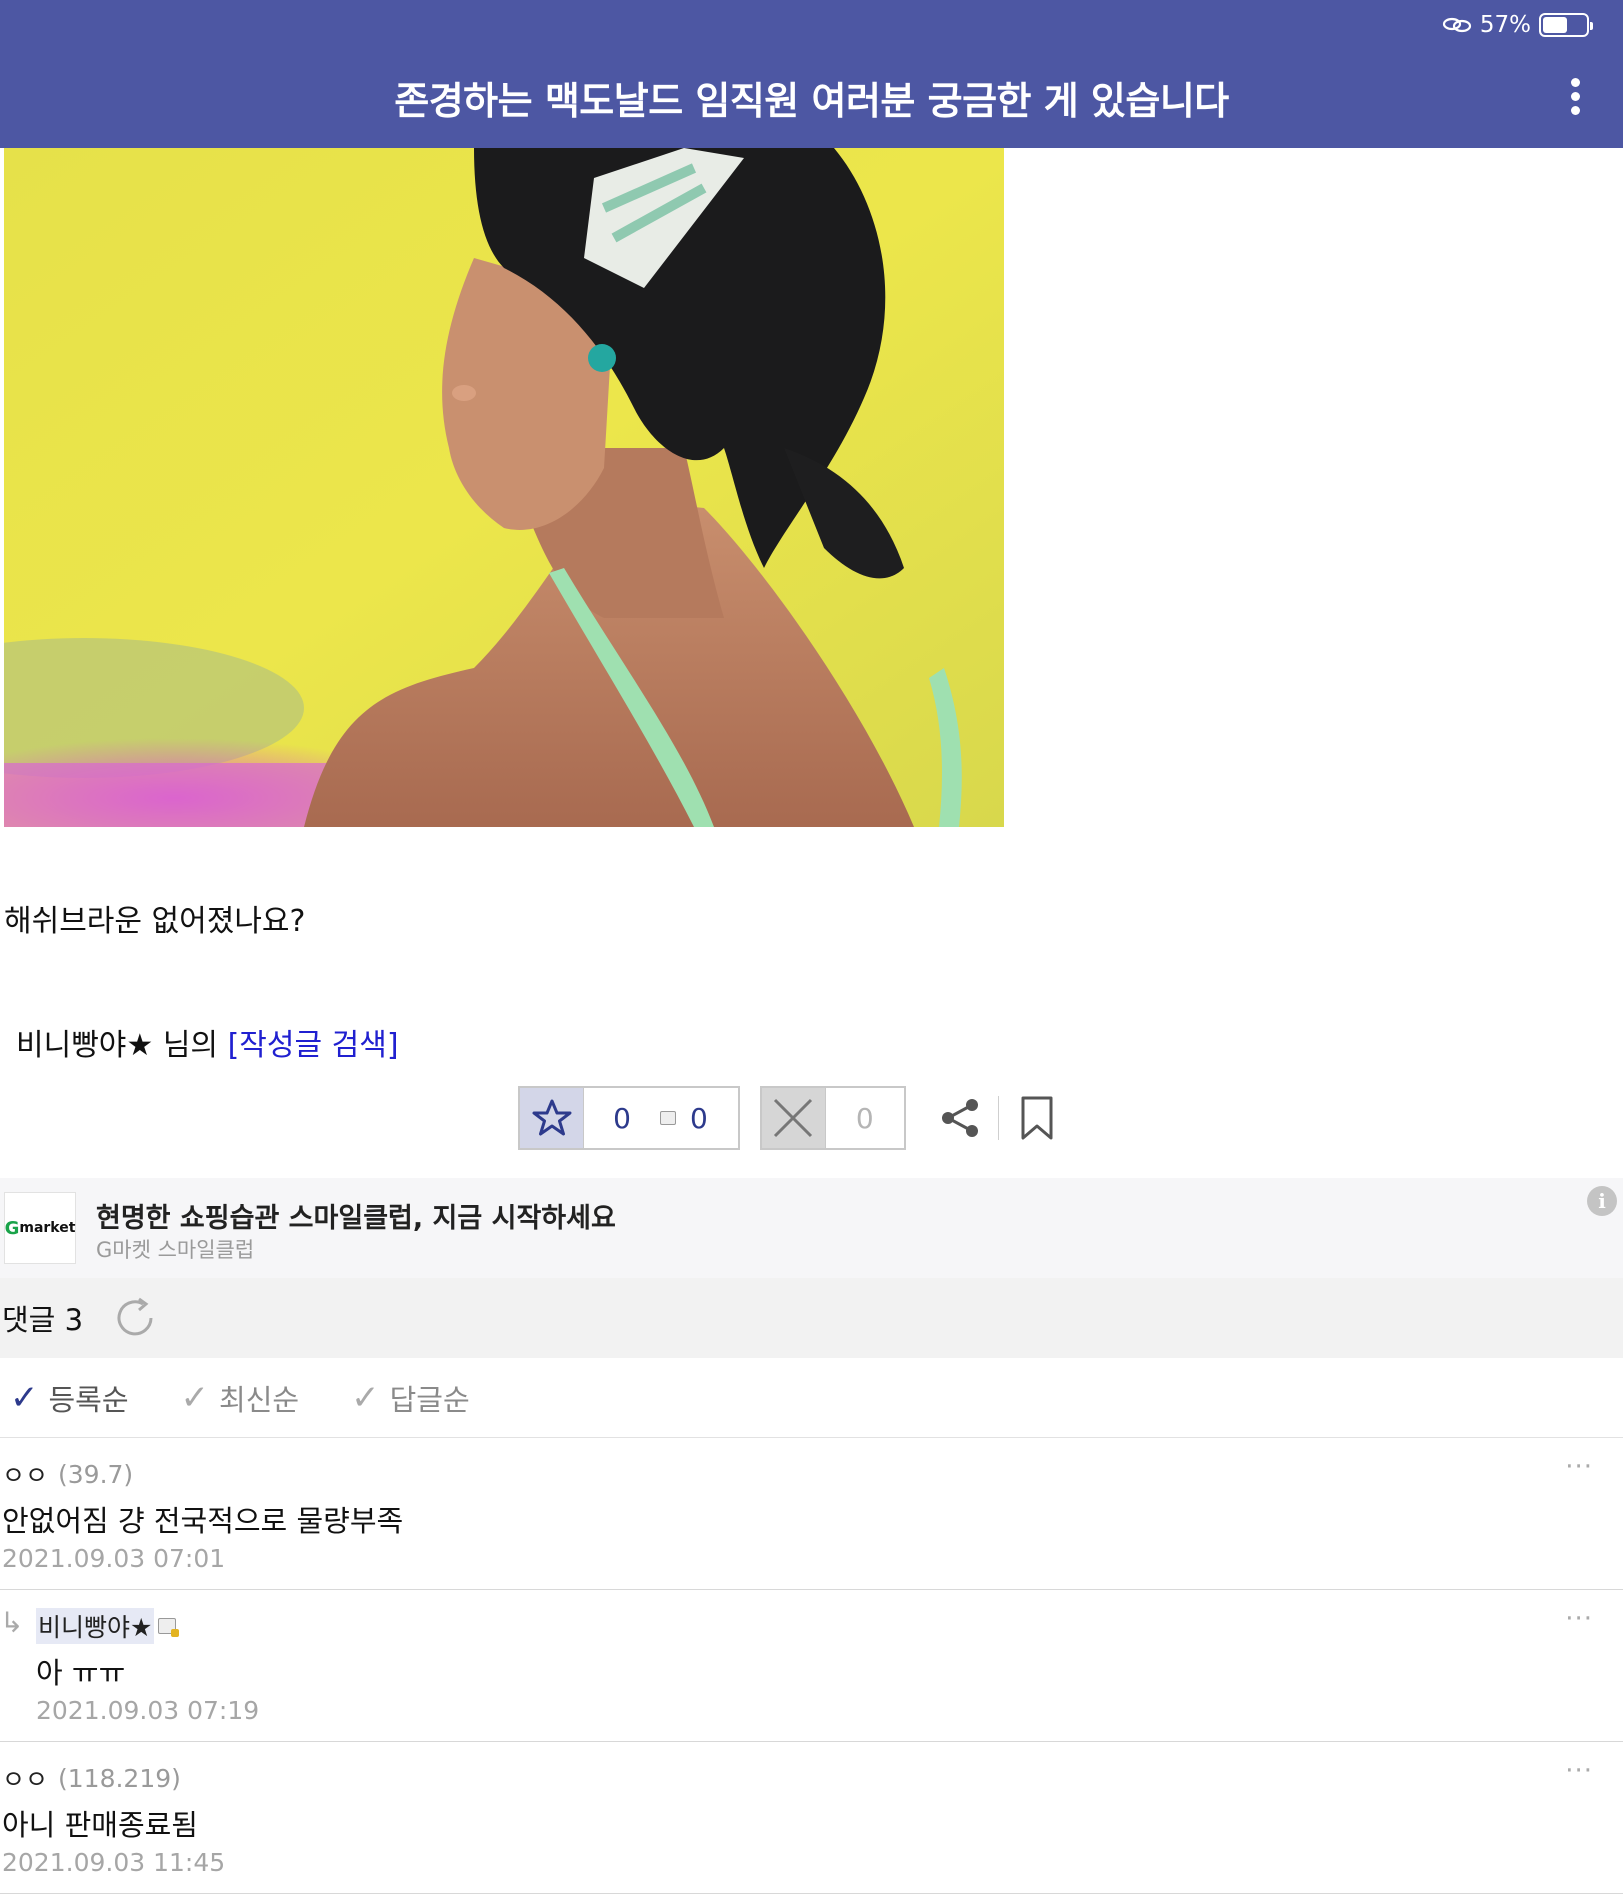 The height and width of the screenshot is (1899, 1623). I want to click on recommend-button, so click(552, 1118).